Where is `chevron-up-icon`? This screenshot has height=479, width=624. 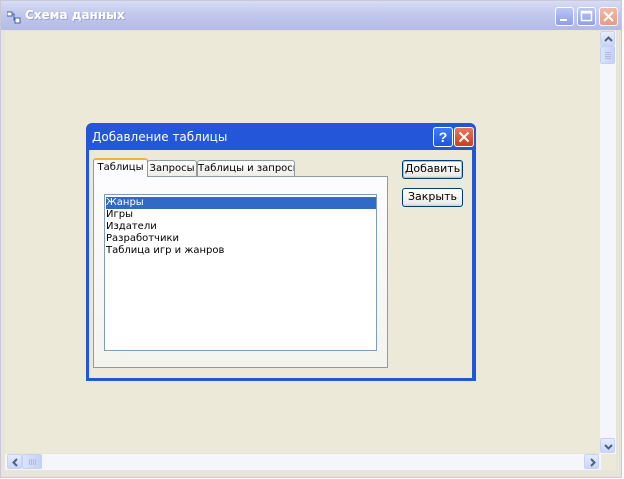 chevron-up-icon is located at coordinates (608, 39).